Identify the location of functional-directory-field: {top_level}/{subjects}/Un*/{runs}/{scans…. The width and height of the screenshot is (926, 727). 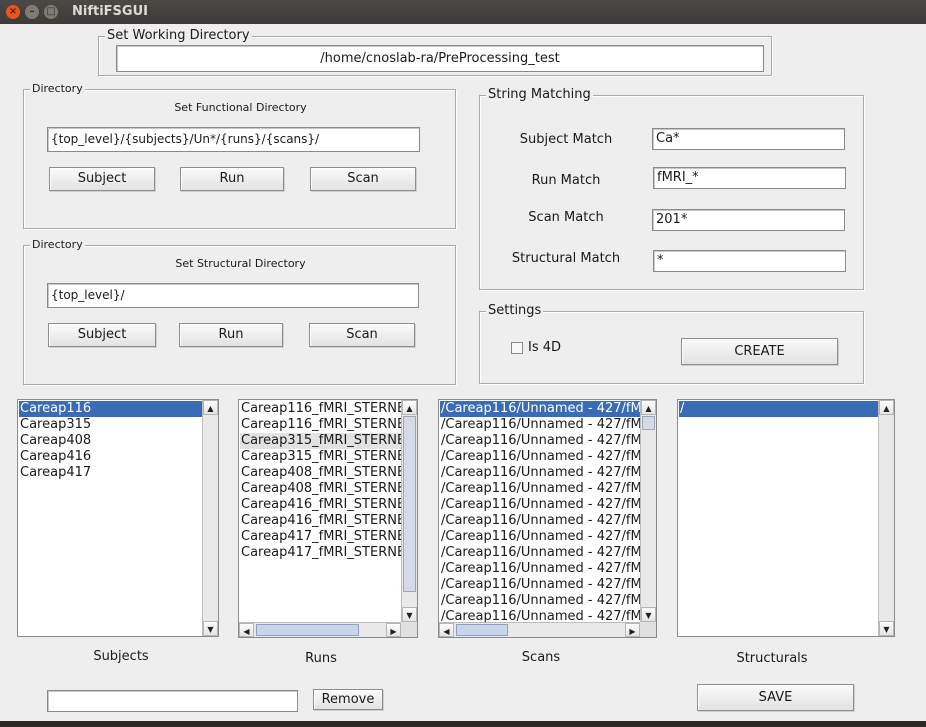
(233, 139).